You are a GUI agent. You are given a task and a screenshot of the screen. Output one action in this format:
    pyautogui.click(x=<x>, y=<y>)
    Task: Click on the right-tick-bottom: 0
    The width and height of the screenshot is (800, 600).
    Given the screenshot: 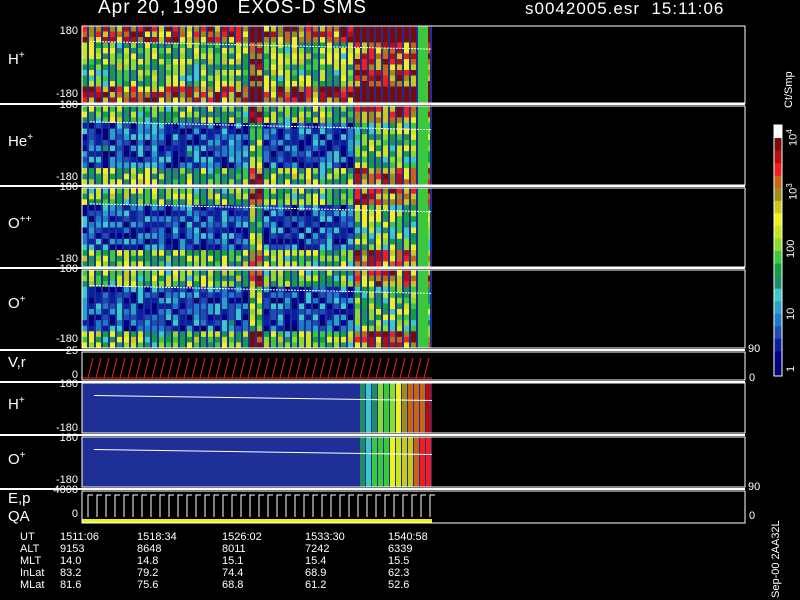 What is the action you would take?
    pyautogui.click(x=752, y=378)
    